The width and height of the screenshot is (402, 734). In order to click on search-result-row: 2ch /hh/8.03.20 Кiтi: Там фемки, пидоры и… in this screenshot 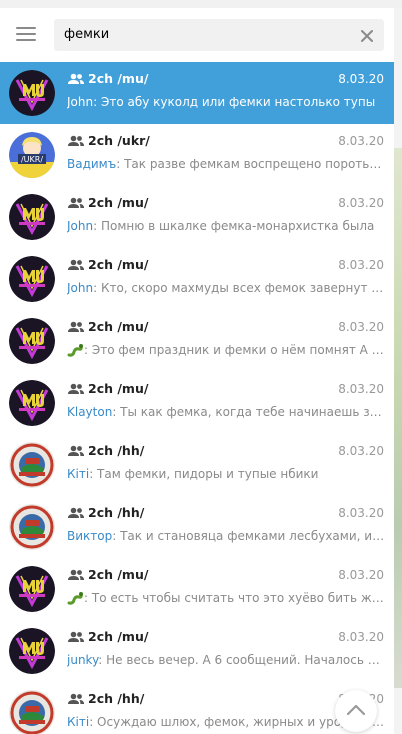, I will do `click(197, 465)`.